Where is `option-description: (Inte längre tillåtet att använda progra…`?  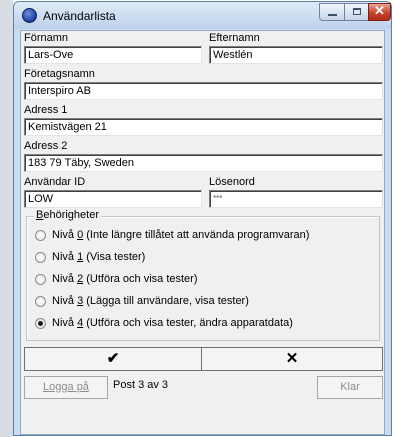
option-description: (Inte längre tillåtet att använda progra… is located at coordinates (196, 235).